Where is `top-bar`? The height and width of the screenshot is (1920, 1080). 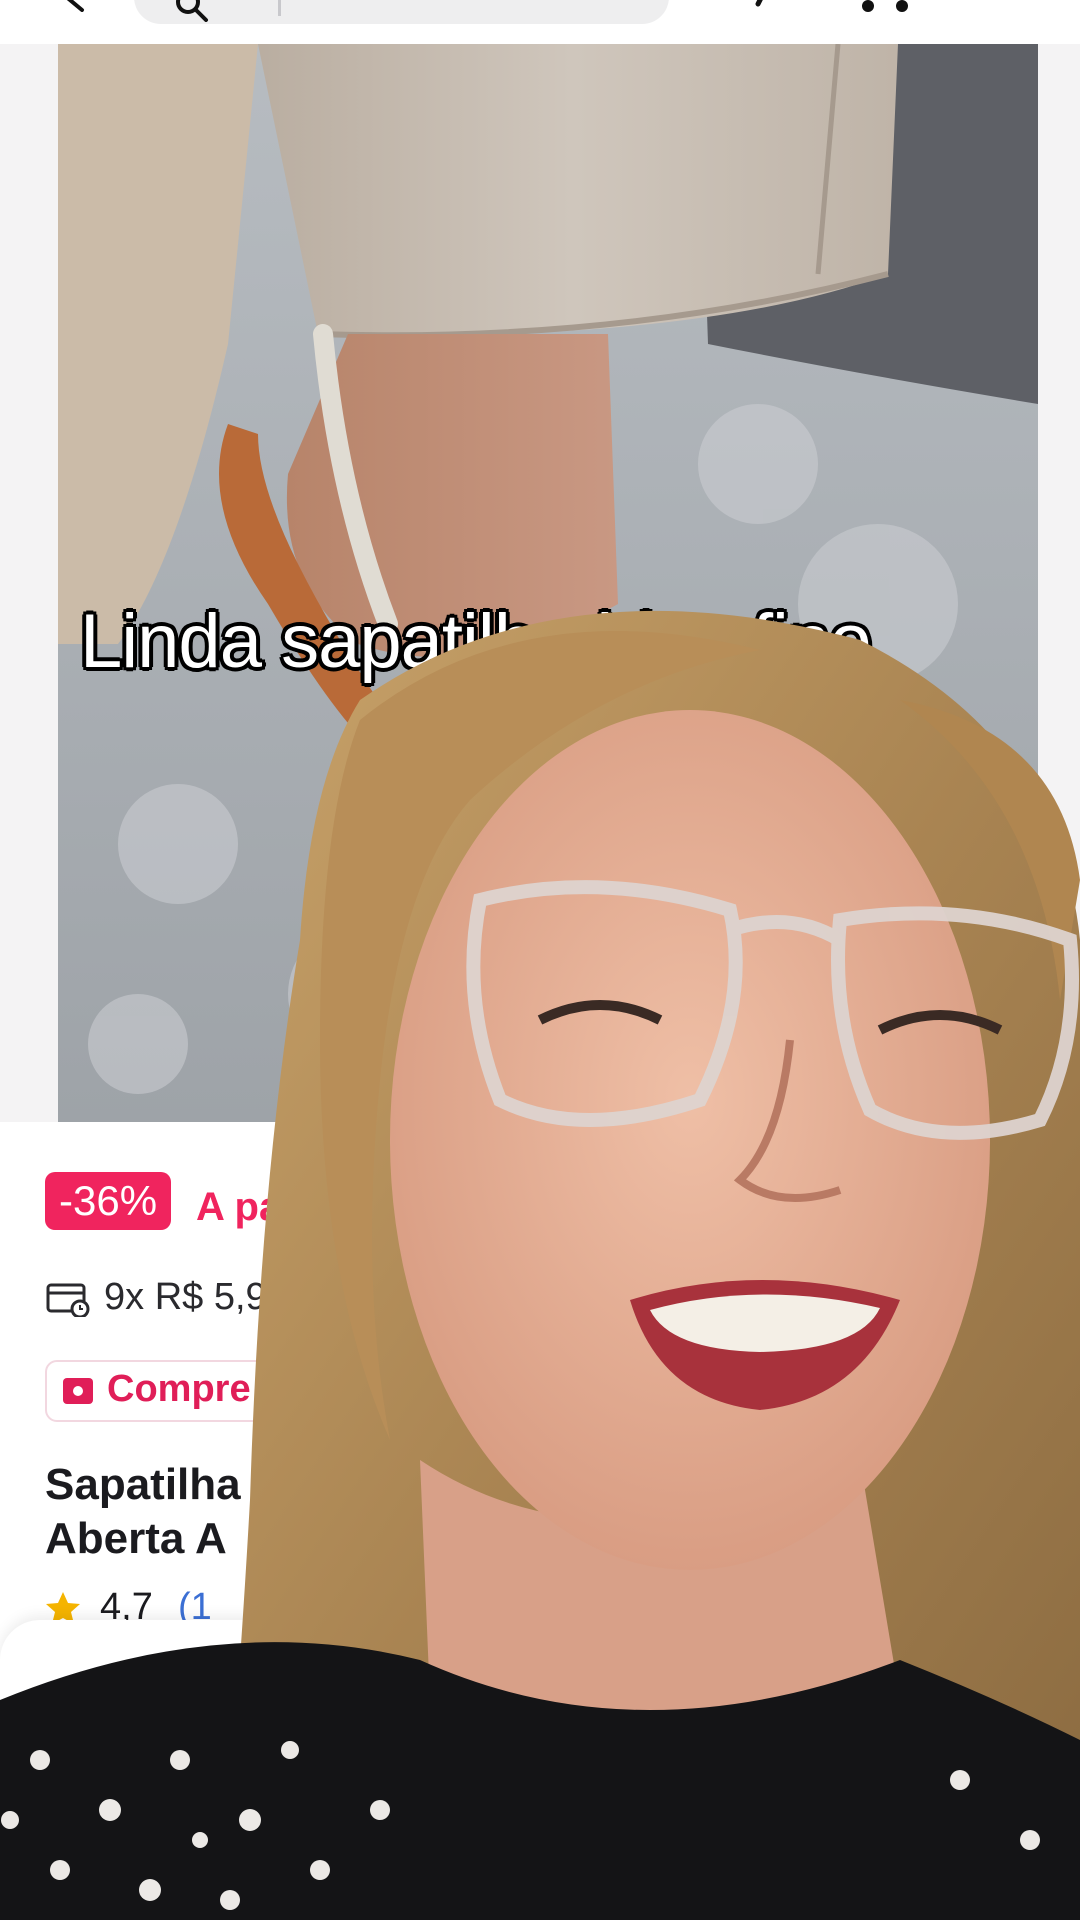 top-bar is located at coordinates (540, 22).